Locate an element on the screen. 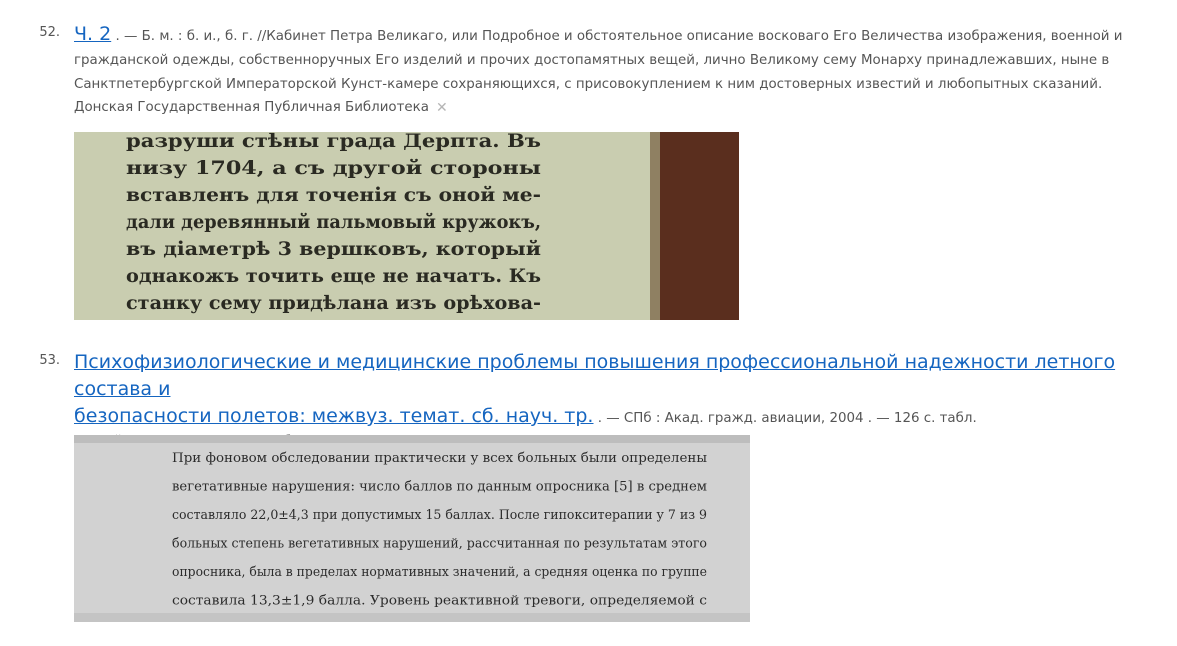 The width and height of the screenshot is (1177, 646). scan-book-spine is located at coordinates (697, 226).